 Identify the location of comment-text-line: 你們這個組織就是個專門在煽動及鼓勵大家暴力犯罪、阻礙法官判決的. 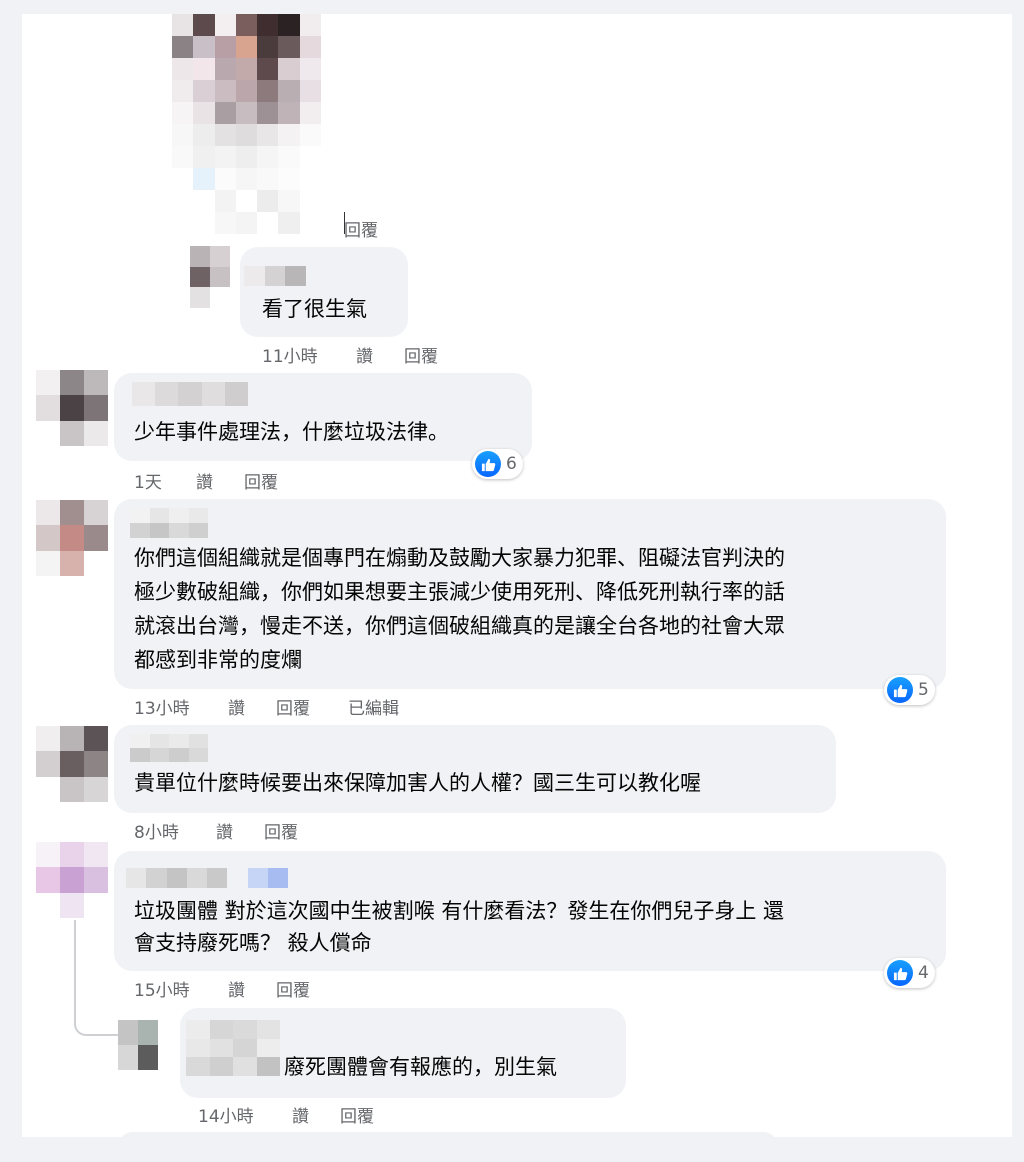
(459, 558).